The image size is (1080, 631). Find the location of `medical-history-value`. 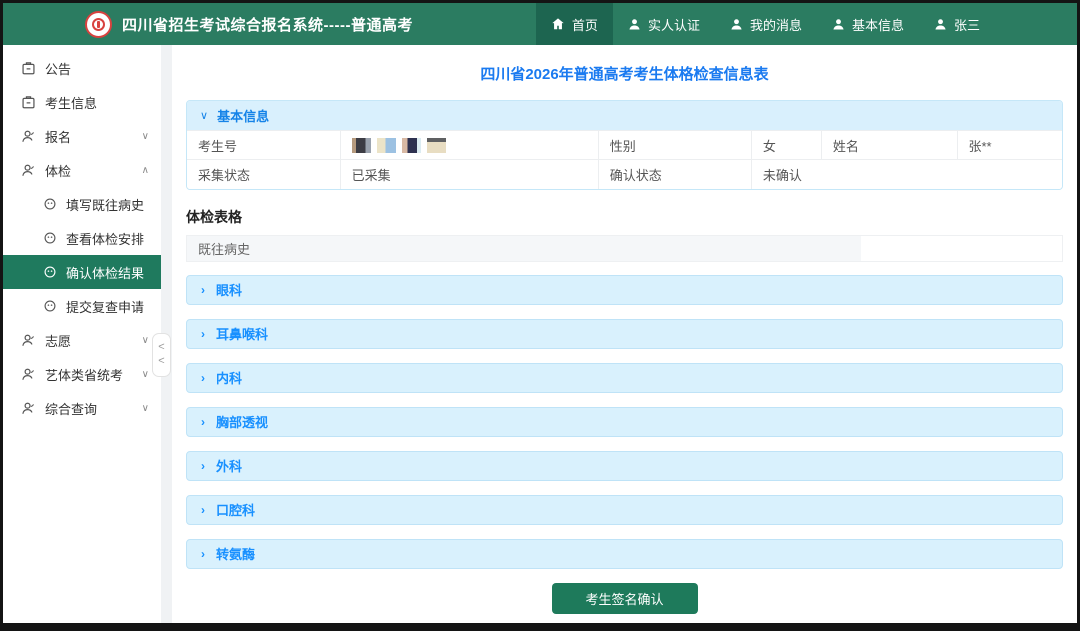

medical-history-value is located at coordinates (961, 248).